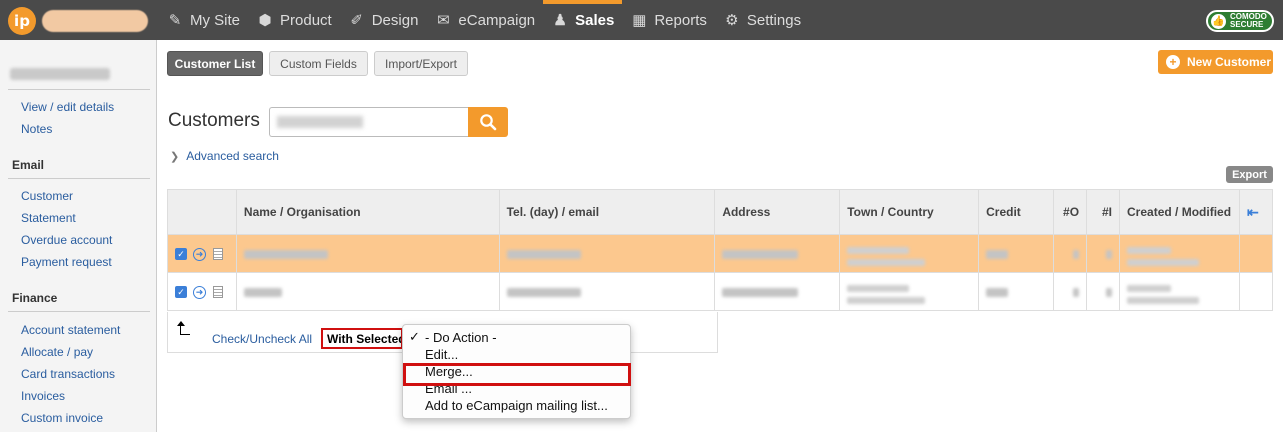 This screenshot has width=1283, height=432. Describe the element at coordinates (1249, 174) in the screenshot. I see `export-button: Export` at that location.